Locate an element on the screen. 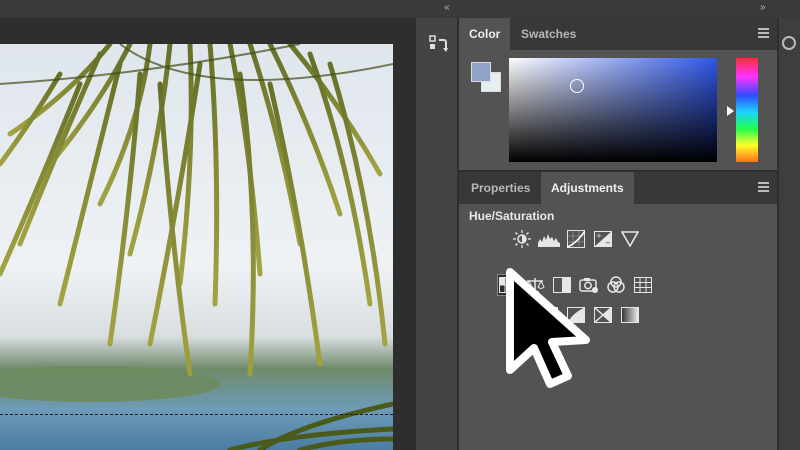 The height and width of the screenshot is (450, 800). collapsed-right-dock is located at coordinates (789, 234).